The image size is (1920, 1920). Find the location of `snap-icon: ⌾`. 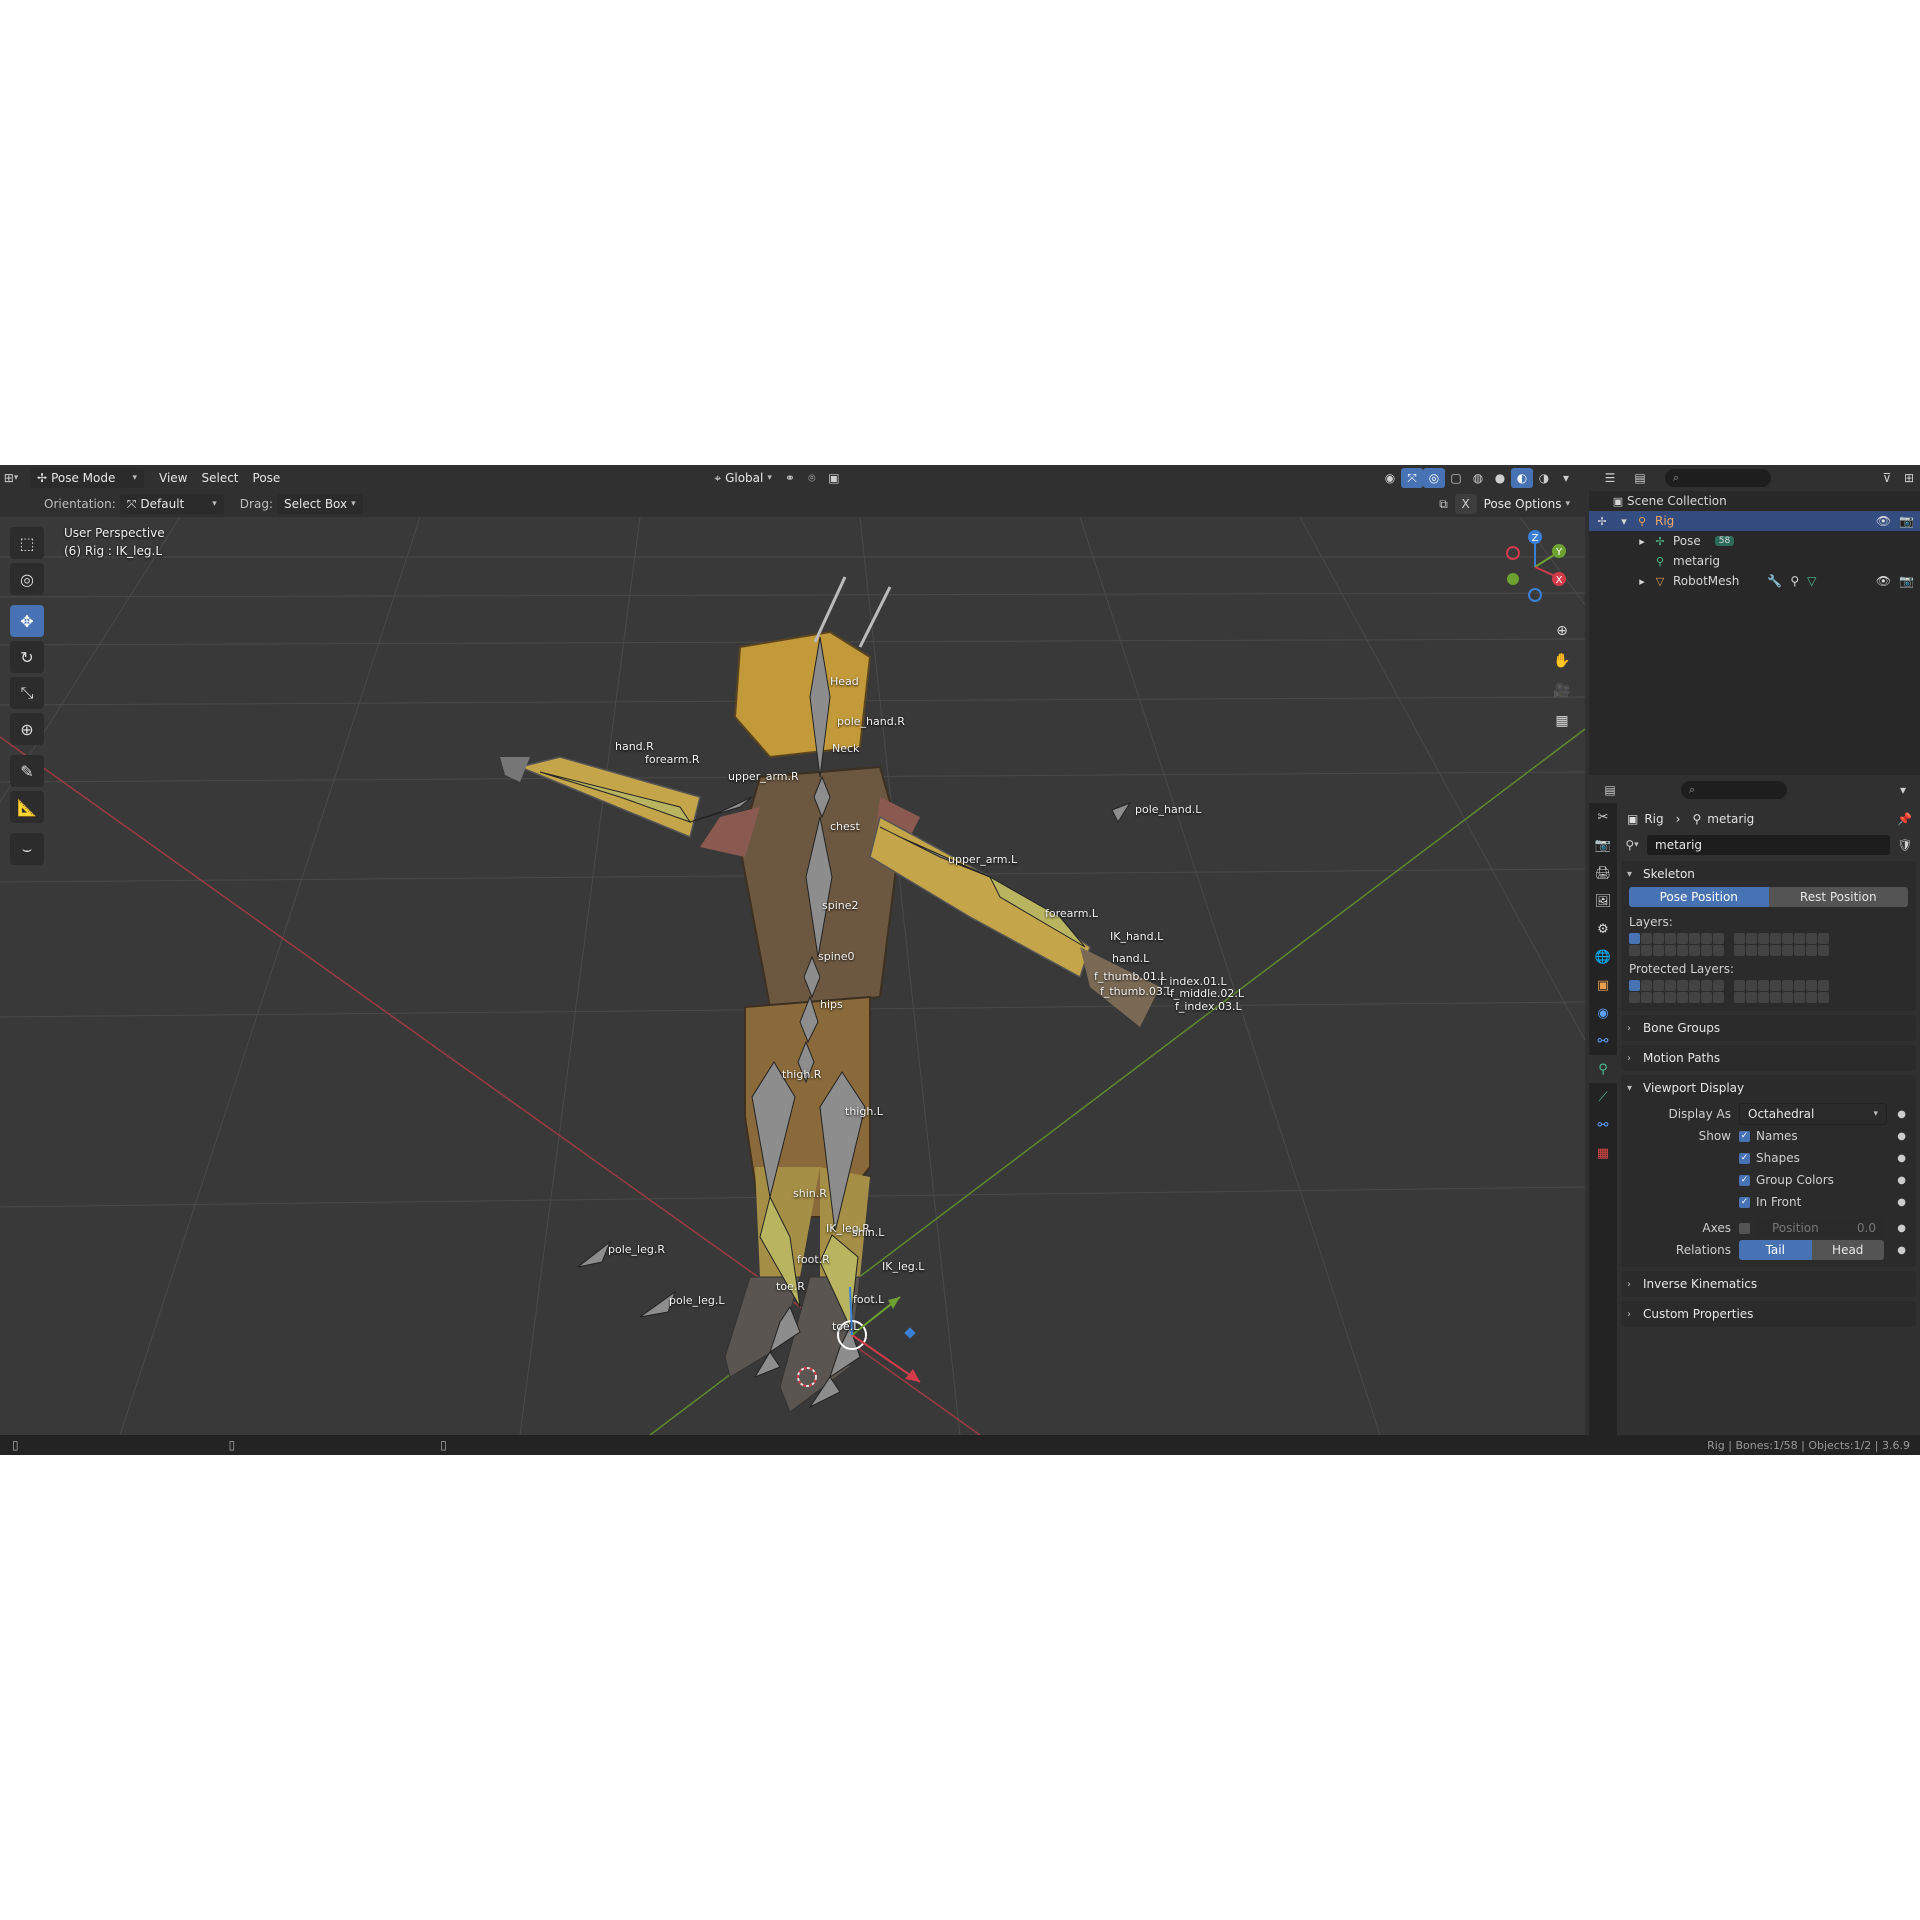

snap-icon: ⌾ is located at coordinates (812, 478).